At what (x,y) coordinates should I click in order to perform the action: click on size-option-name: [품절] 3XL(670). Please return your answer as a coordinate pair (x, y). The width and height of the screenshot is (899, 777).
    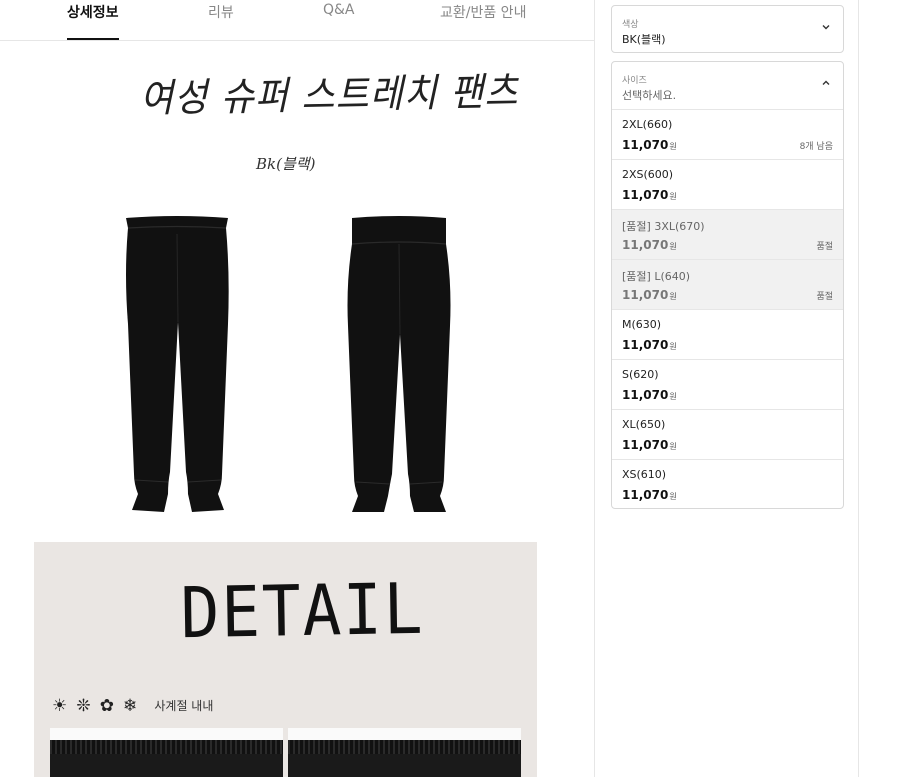
    Looking at the image, I should click on (663, 226).